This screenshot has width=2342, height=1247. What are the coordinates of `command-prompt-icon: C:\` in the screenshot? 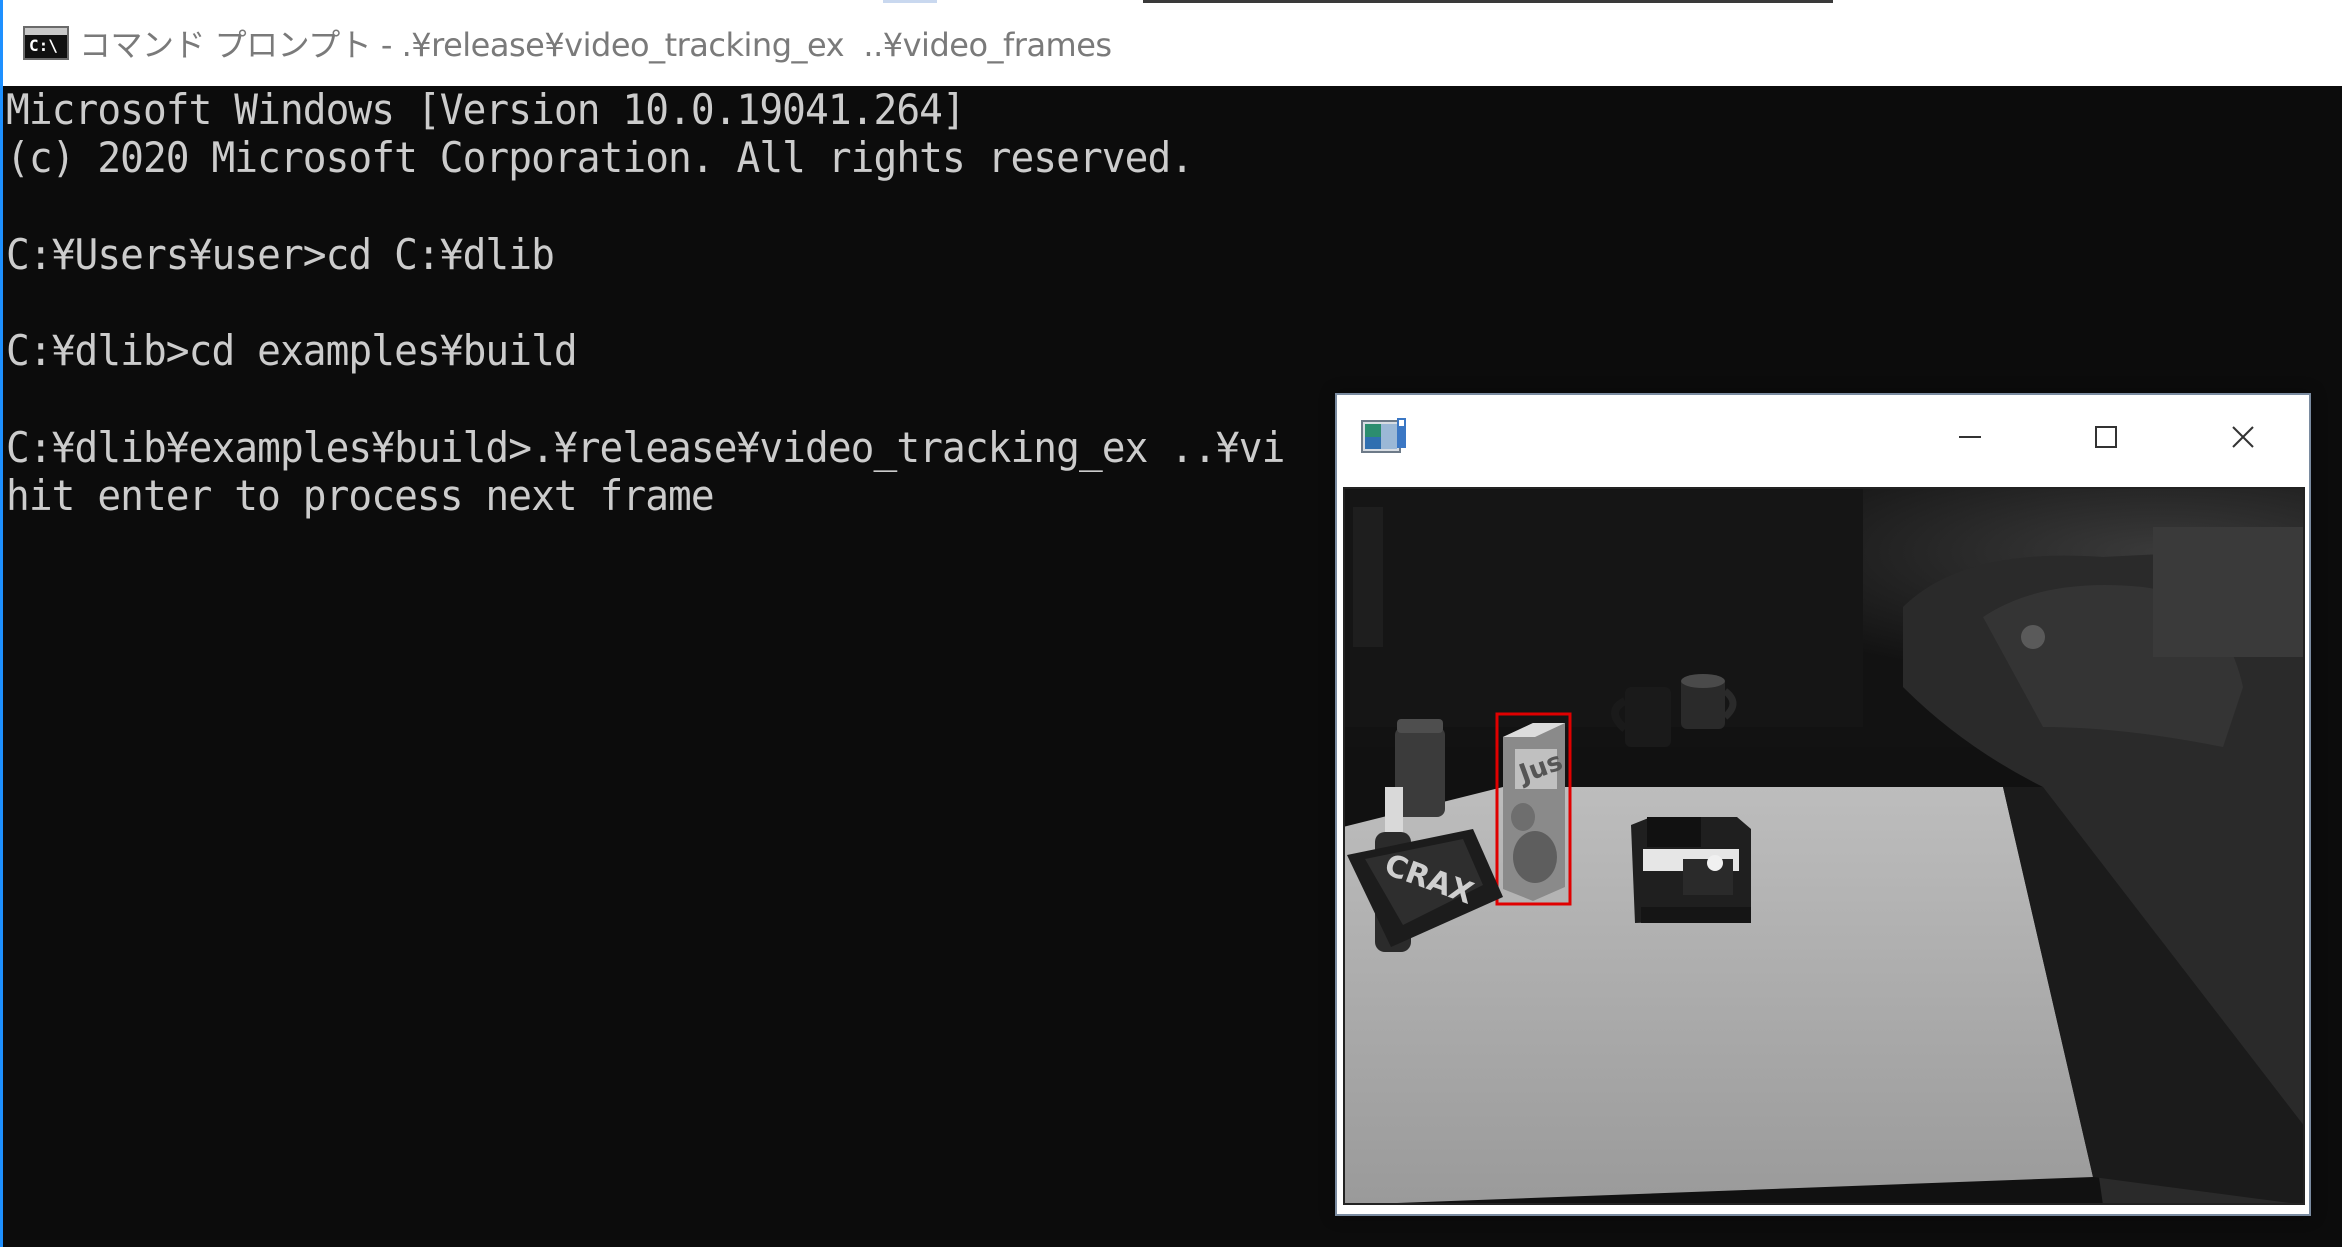 It's located at (46, 43).